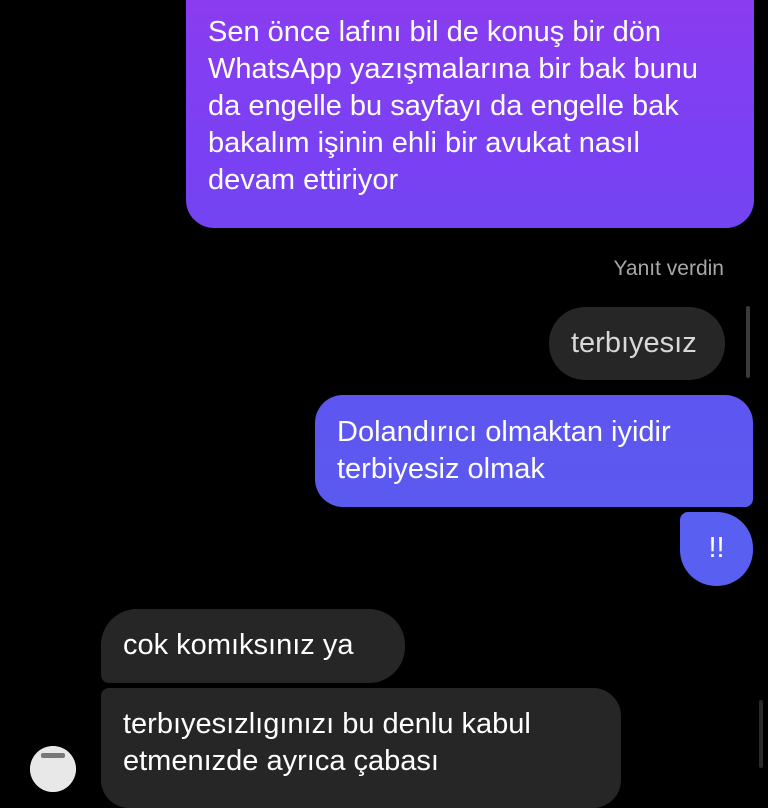  Describe the element at coordinates (634, 343) in the screenshot. I see `quoted-text: terbıyesız` at that location.